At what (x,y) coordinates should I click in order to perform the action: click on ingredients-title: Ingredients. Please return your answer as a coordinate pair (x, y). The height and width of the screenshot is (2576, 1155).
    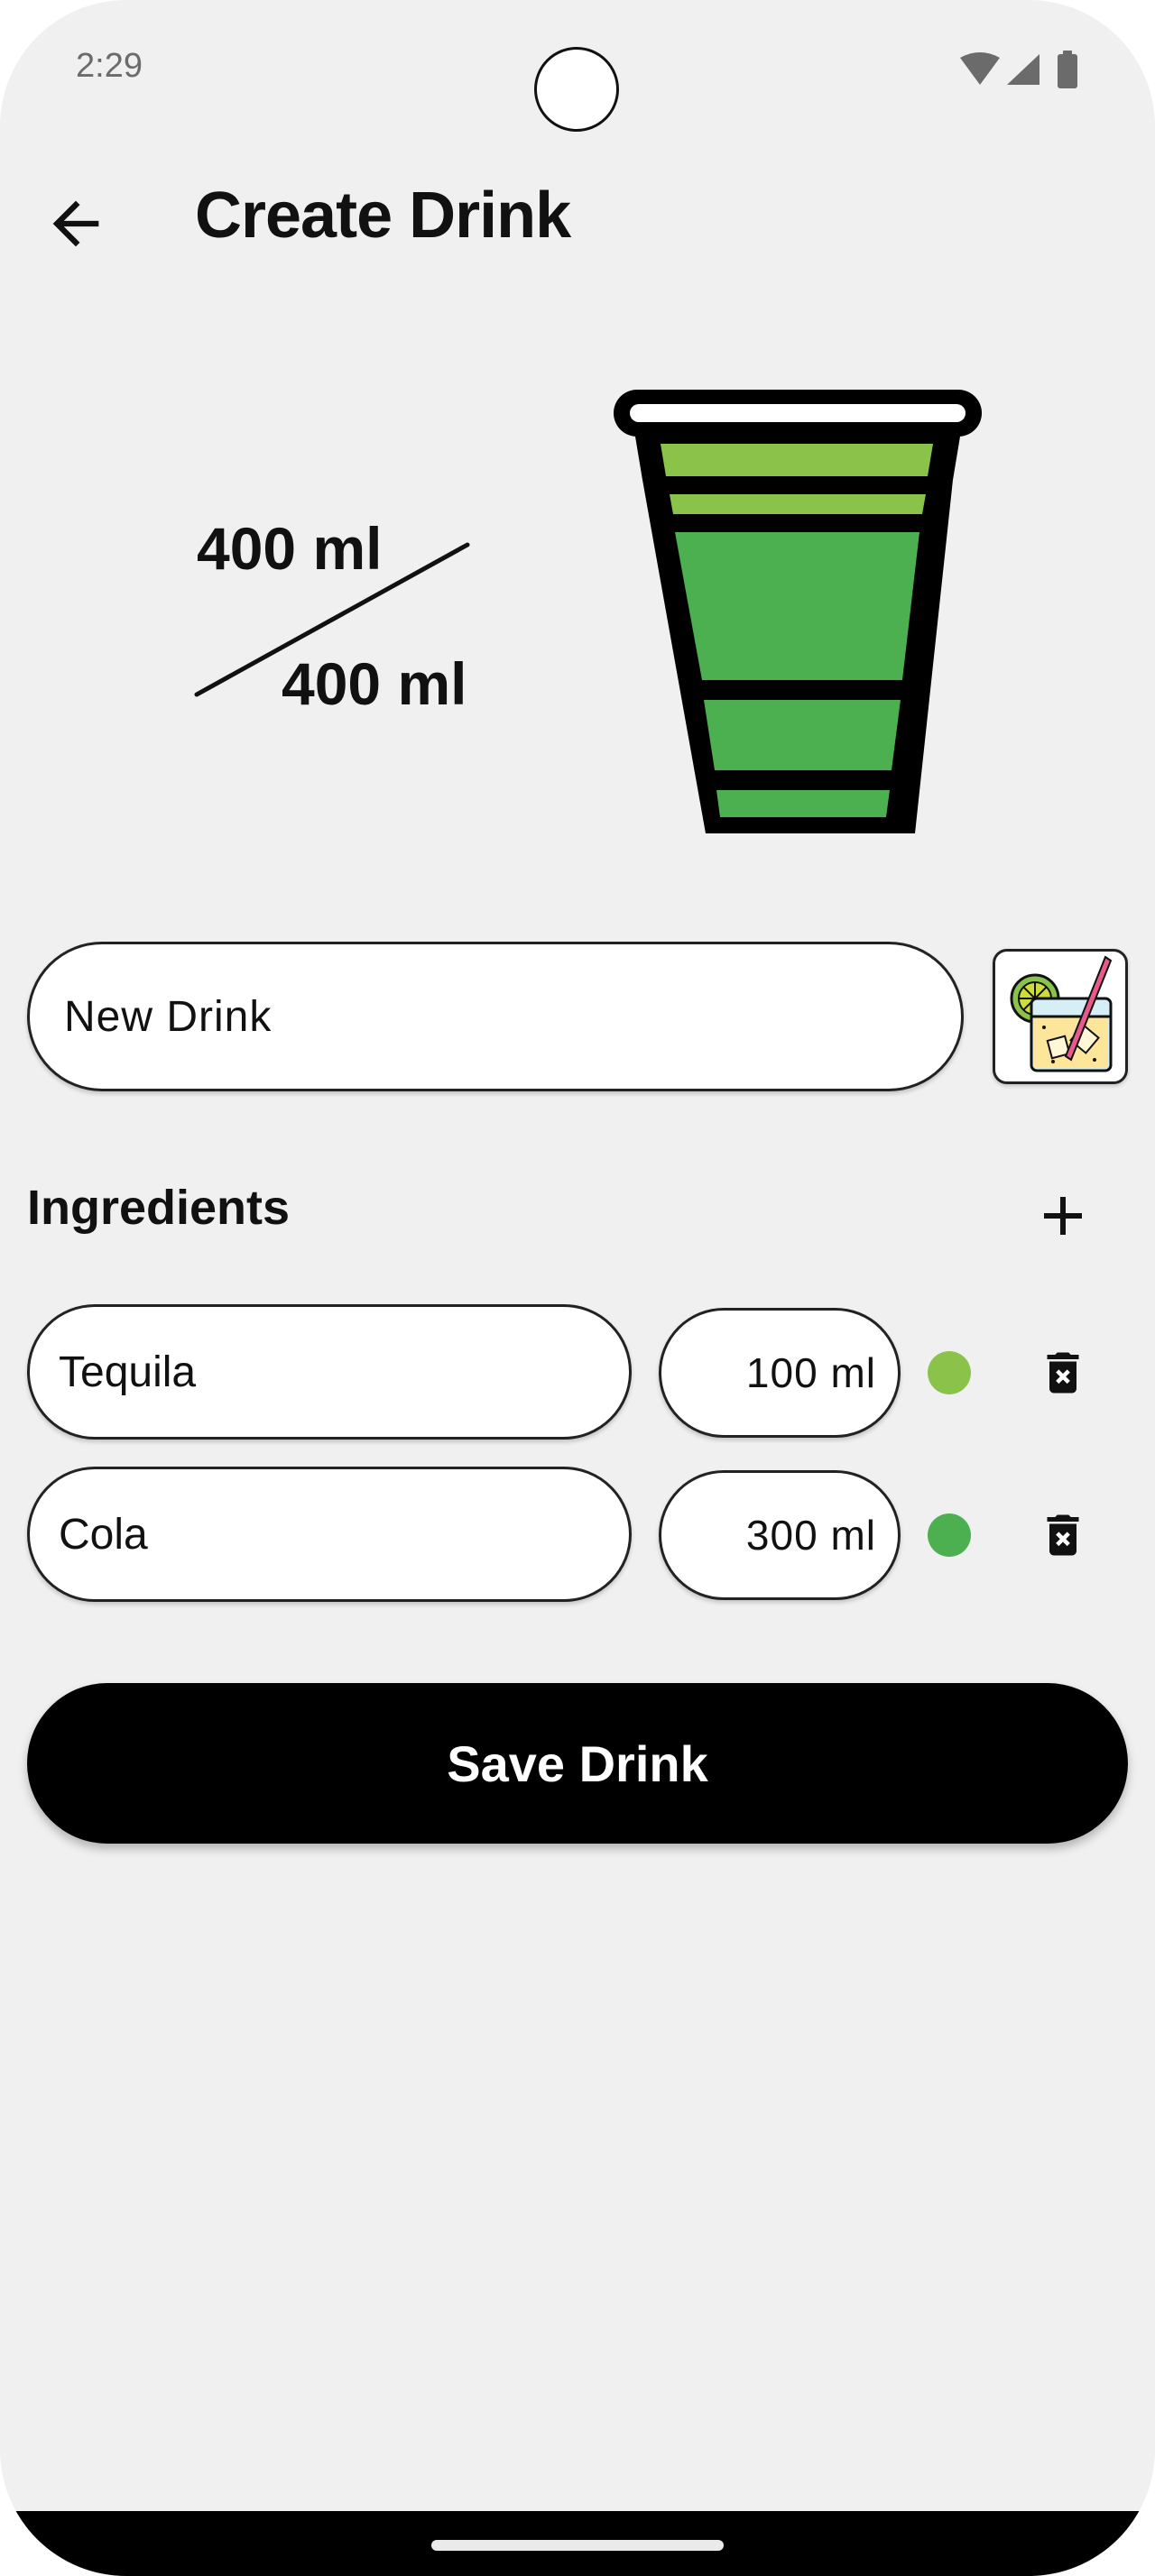
    Looking at the image, I should click on (159, 1208).